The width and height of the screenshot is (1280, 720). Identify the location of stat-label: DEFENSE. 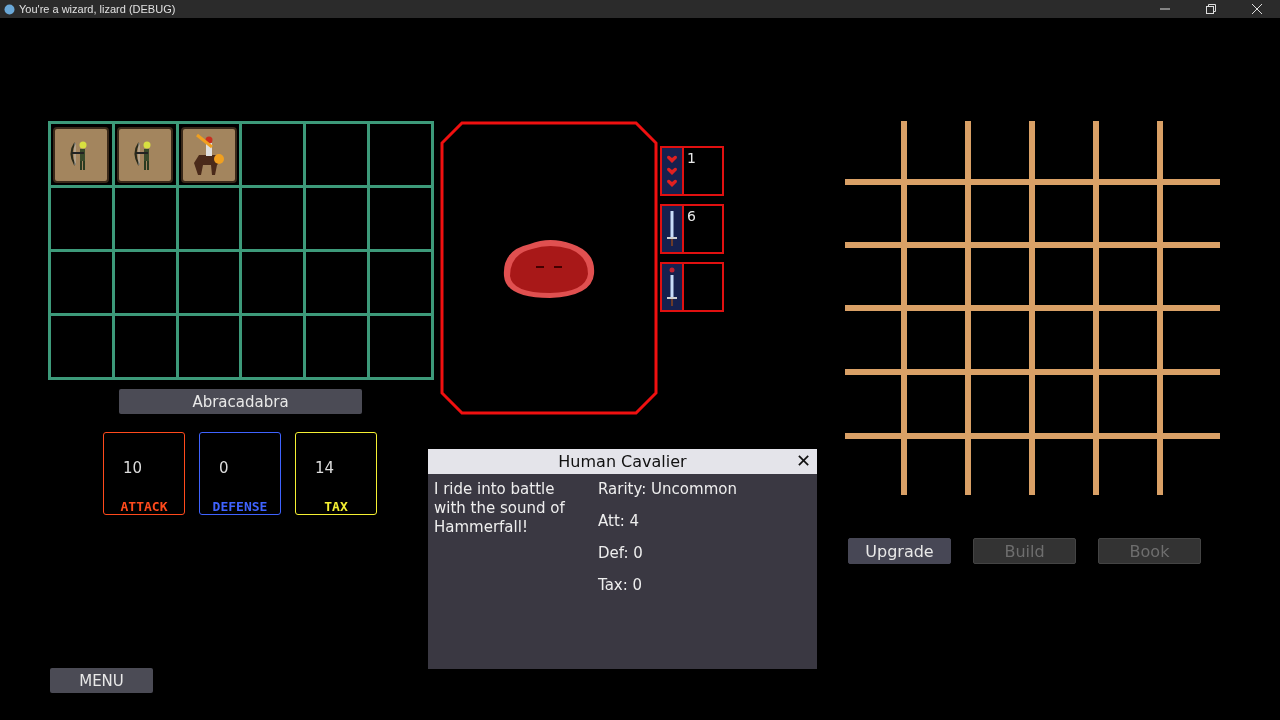
(240, 507).